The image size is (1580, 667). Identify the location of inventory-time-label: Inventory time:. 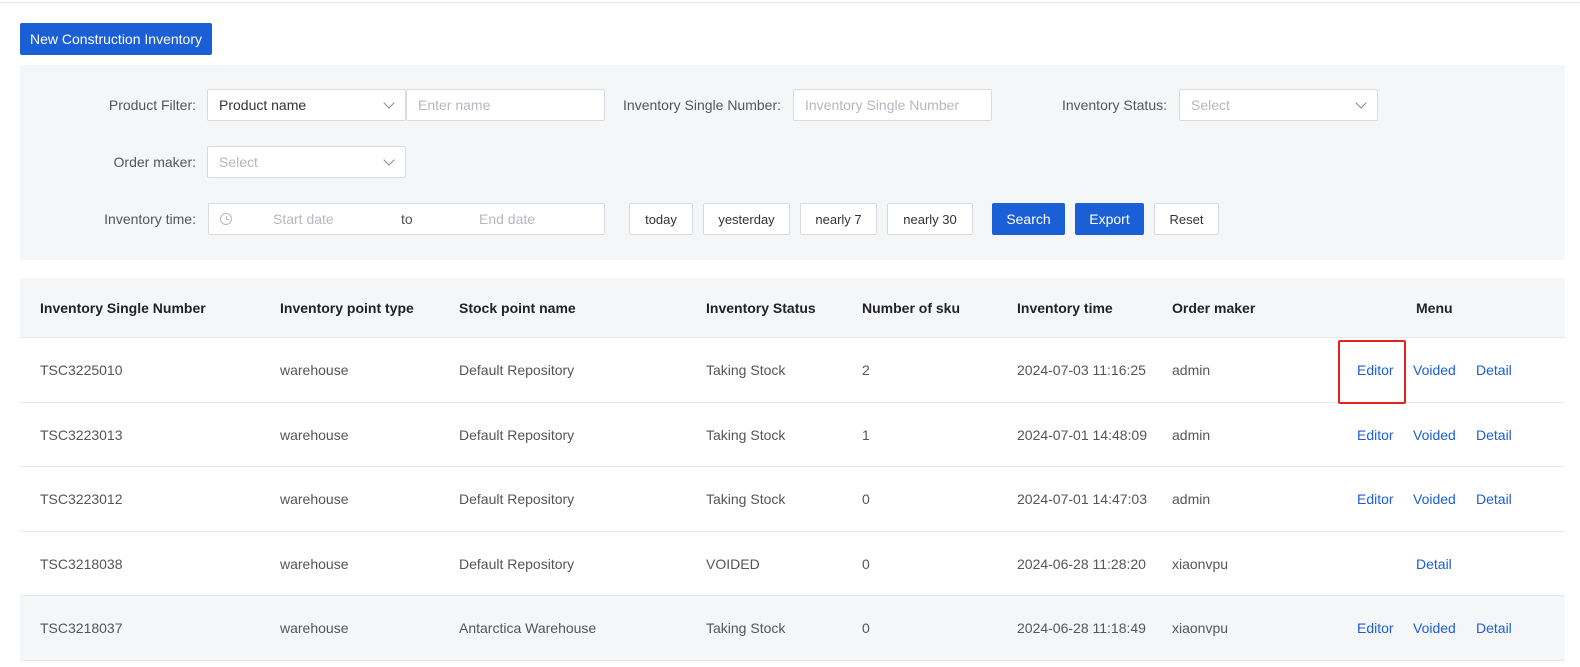
(150, 219).